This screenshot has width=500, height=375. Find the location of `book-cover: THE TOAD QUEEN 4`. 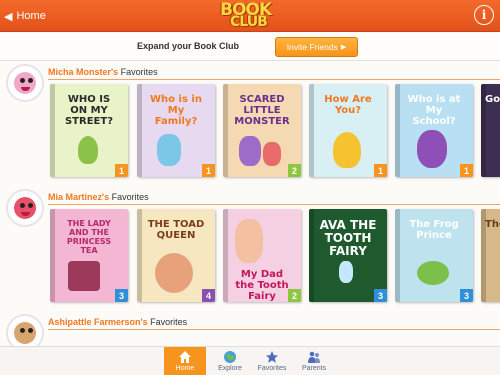

book-cover: THE TOAD QUEEN 4 is located at coordinates (176, 255).